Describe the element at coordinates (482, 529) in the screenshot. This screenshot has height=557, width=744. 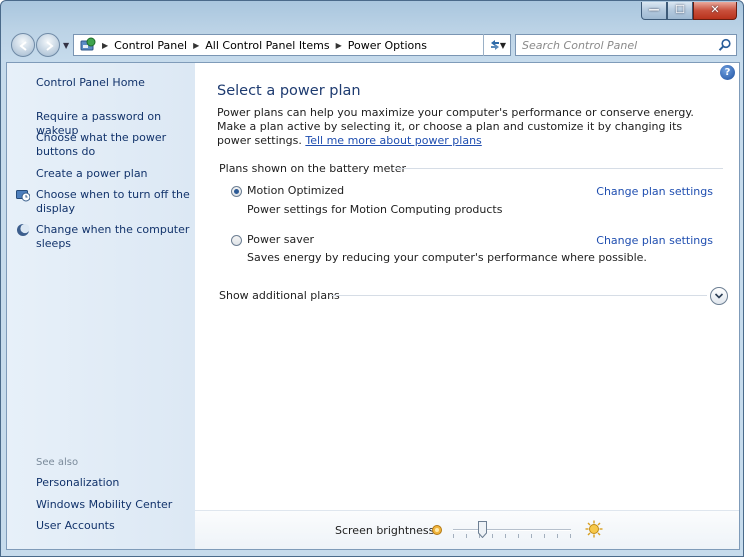
I see `brightness-slider-thumb` at that location.